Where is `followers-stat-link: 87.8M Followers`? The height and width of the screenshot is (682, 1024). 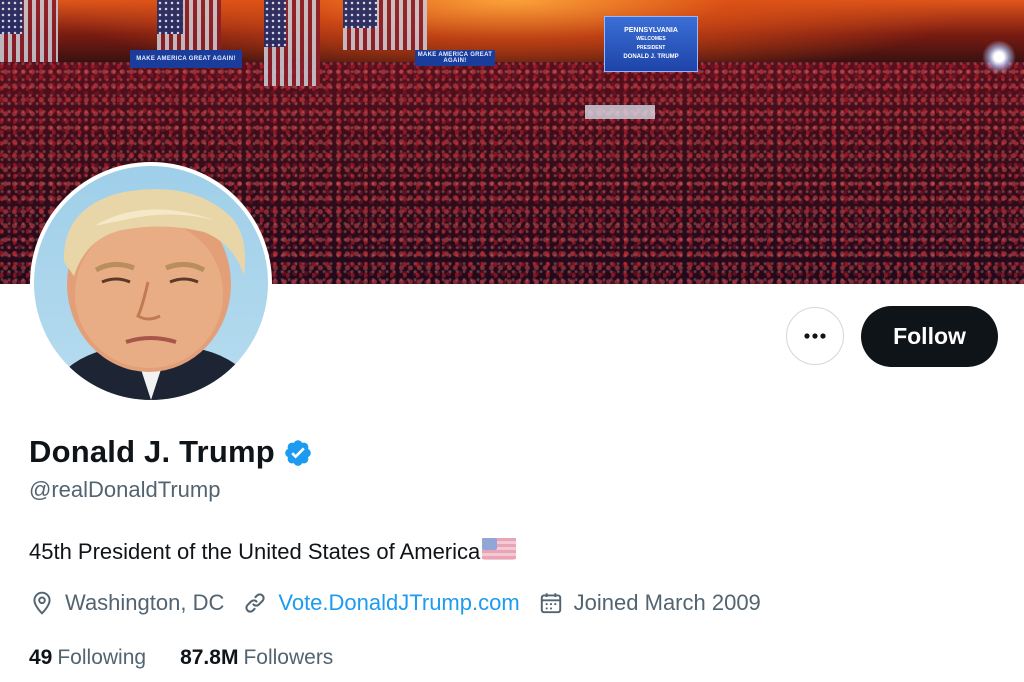
followers-stat-link: 87.8M Followers is located at coordinates (256, 658).